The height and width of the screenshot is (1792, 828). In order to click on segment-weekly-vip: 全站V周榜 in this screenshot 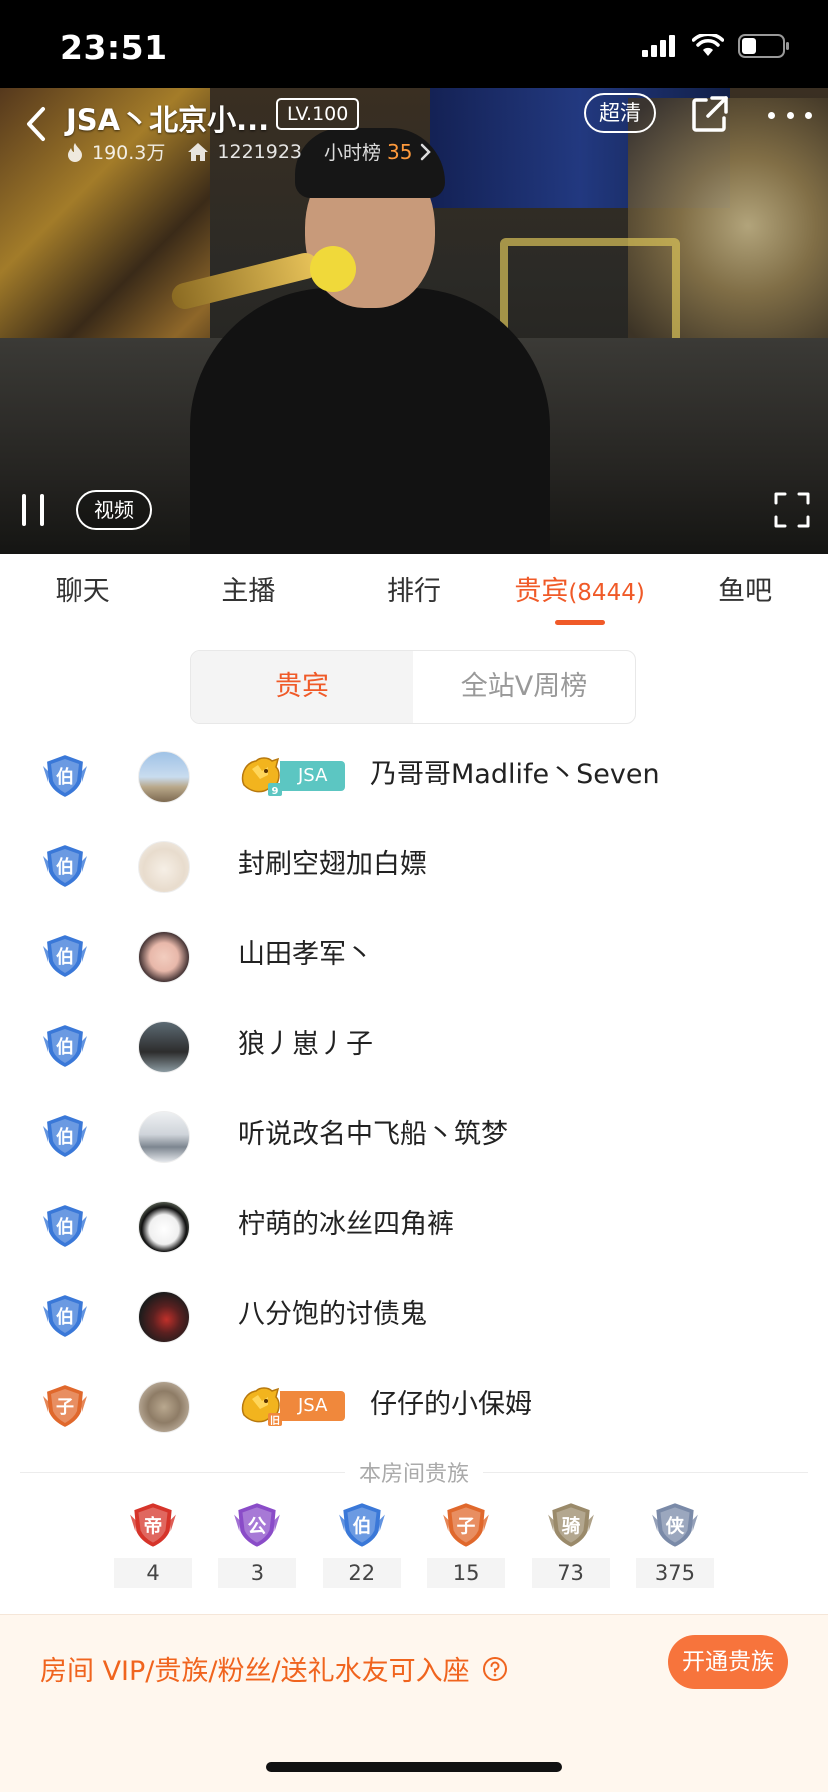, I will do `click(524, 687)`.